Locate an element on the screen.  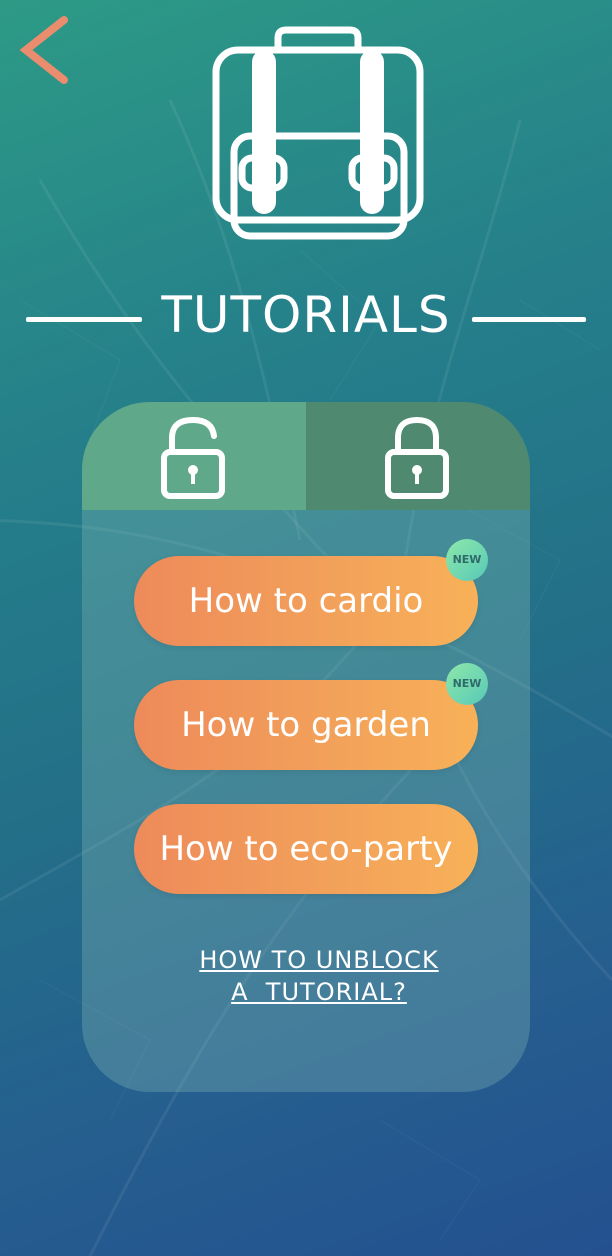
chevron-left-icon is located at coordinates (43, 50).